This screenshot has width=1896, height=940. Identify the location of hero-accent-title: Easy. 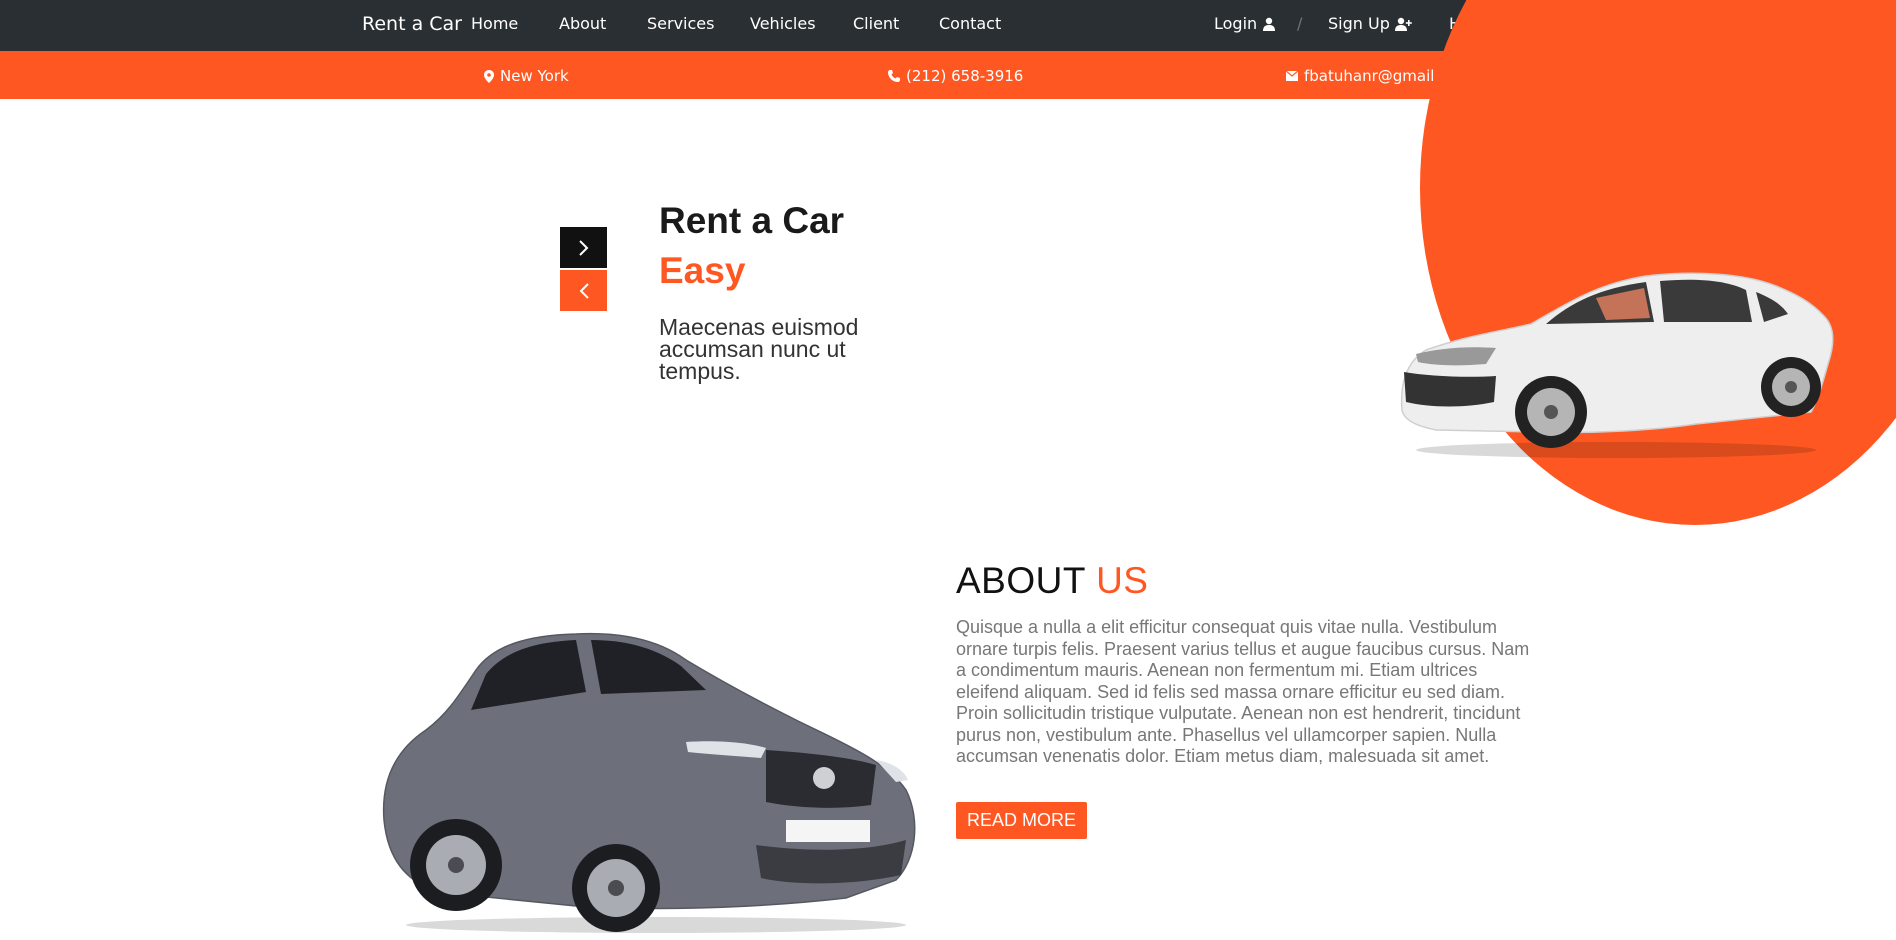
(702, 270).